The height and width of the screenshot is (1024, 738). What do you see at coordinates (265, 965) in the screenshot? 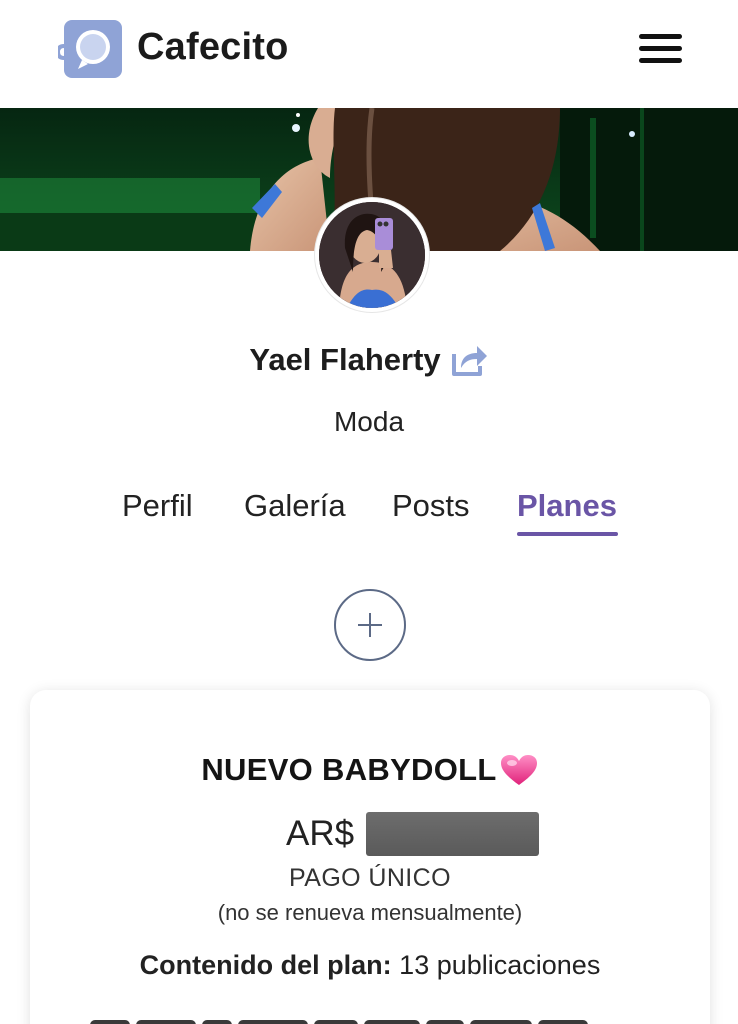
I see `plan-content-label: Contenido del plan:` at bounding box center [265, 965].